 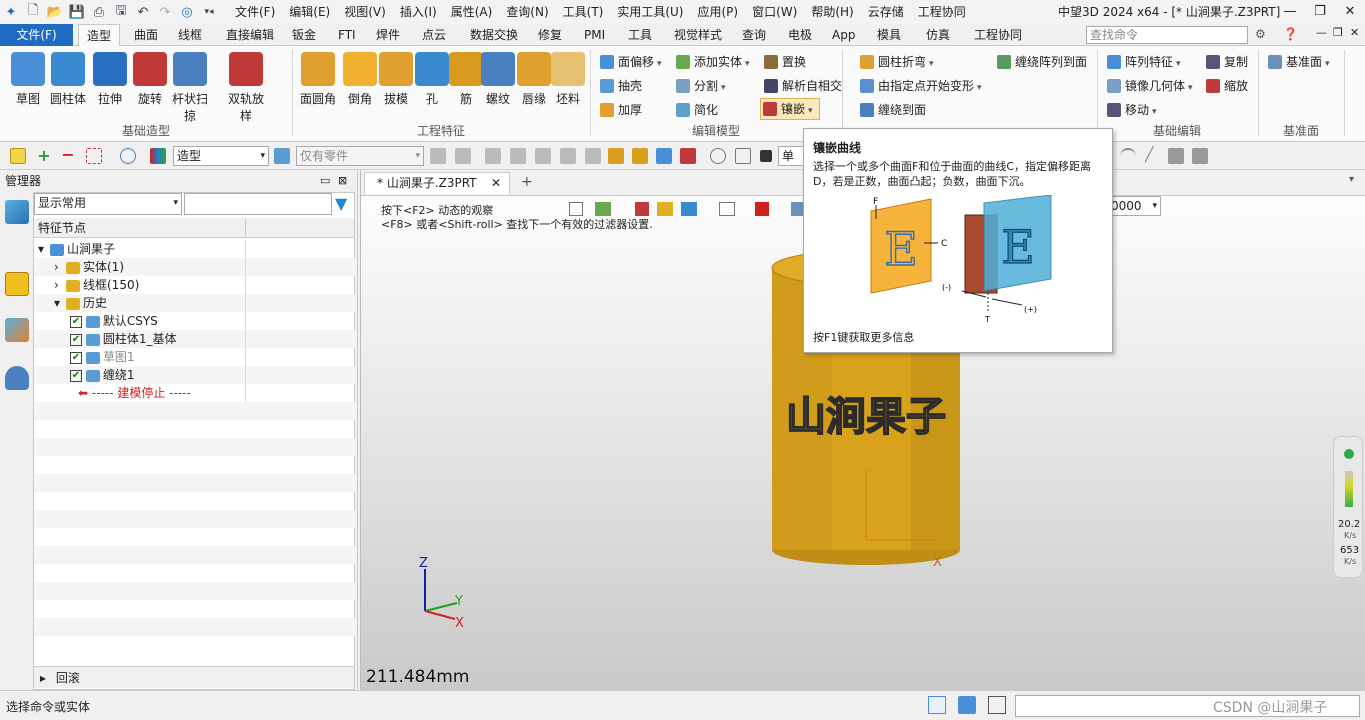 I want to click on part-filter-combo: 仅有零件 ▾, so click(x=360, y=156).